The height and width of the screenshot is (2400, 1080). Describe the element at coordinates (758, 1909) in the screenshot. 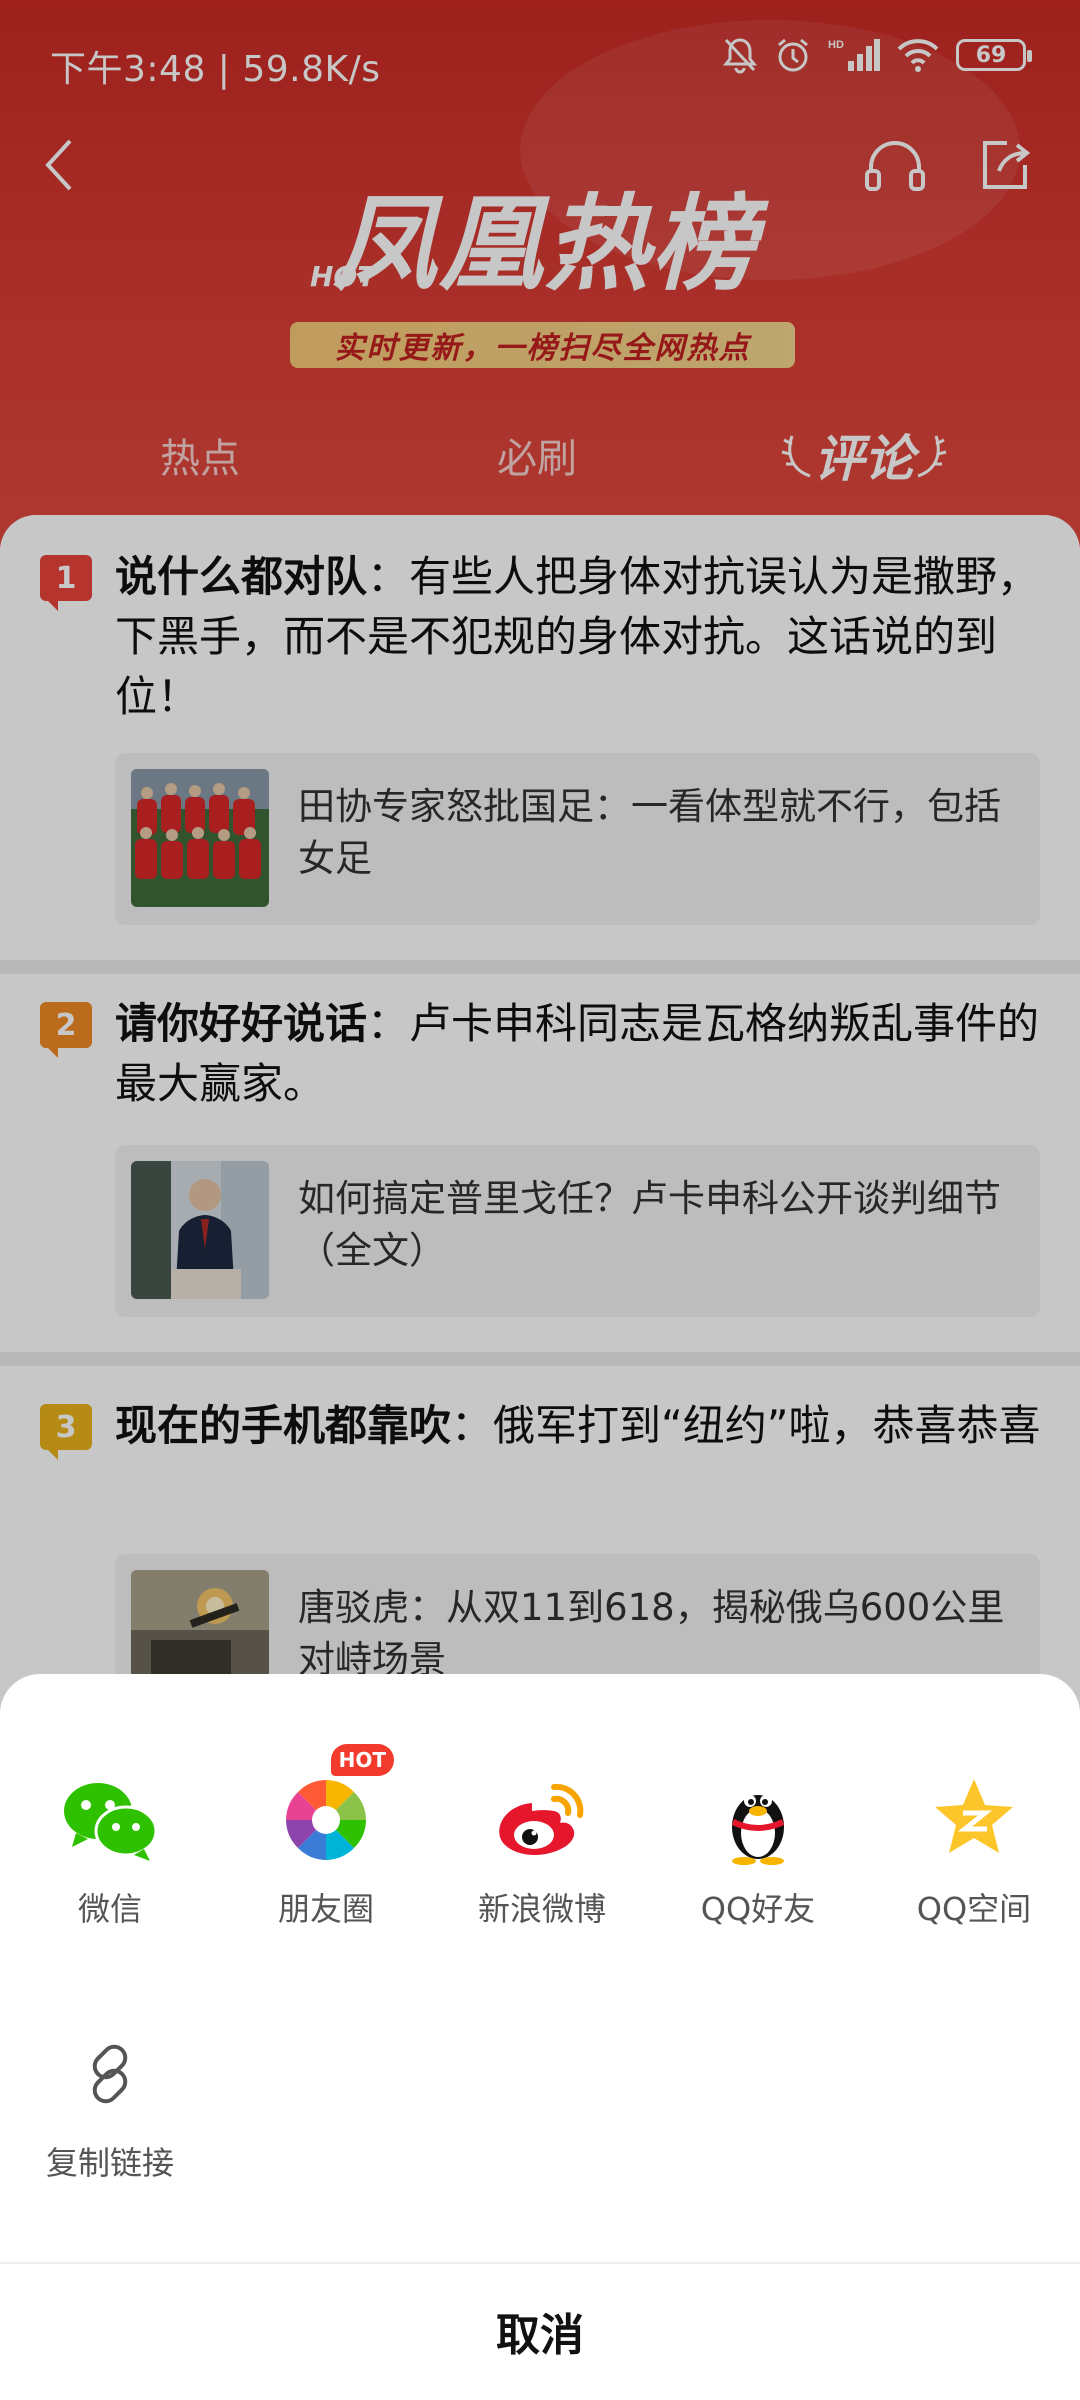

I see `share-label: QQ好友` at that location.